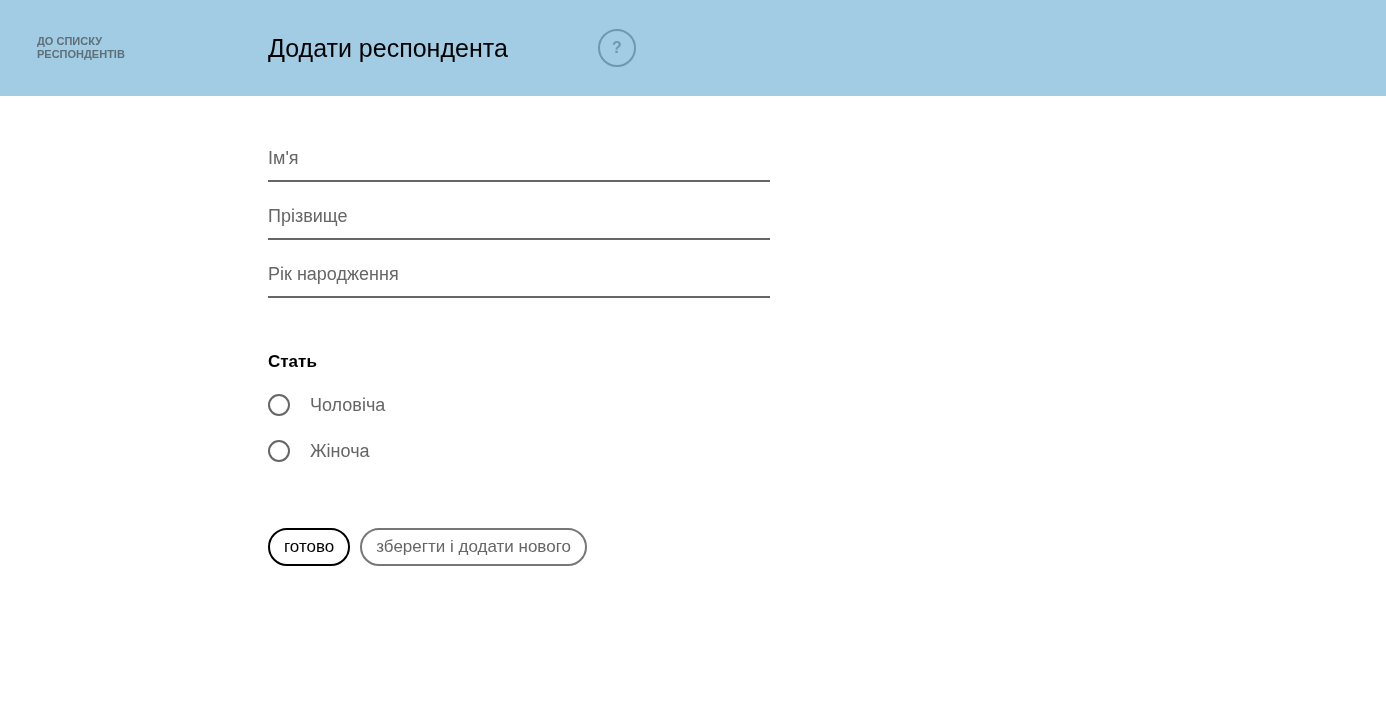  Describe the element at coordinates (473, 547) in the screenshot. I see `save-and-add-button: зберегти і додати нового` at that location.